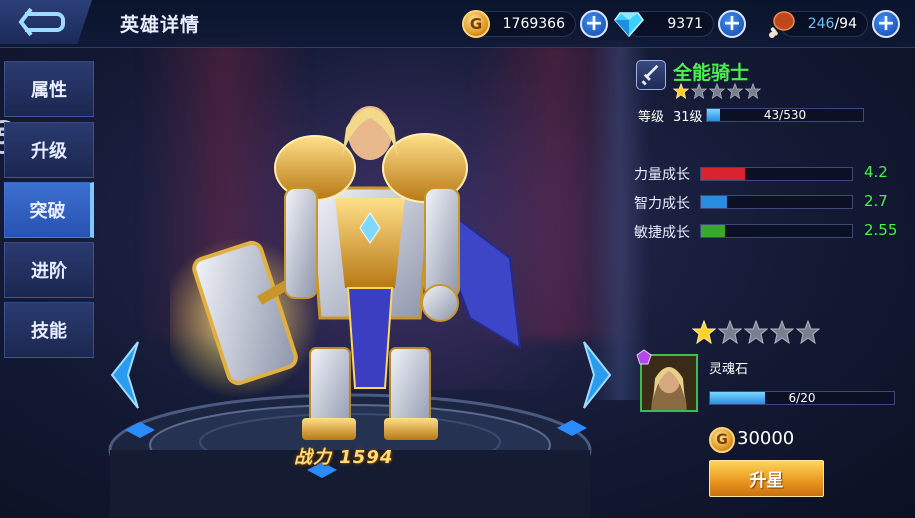 Image resolution: width=915 pixels, height=518 pixels. What do you see at coordinates (49, 210) in the screenshot?
I see `tab-breakthrough: 突破` at bounding box center [49, 210].